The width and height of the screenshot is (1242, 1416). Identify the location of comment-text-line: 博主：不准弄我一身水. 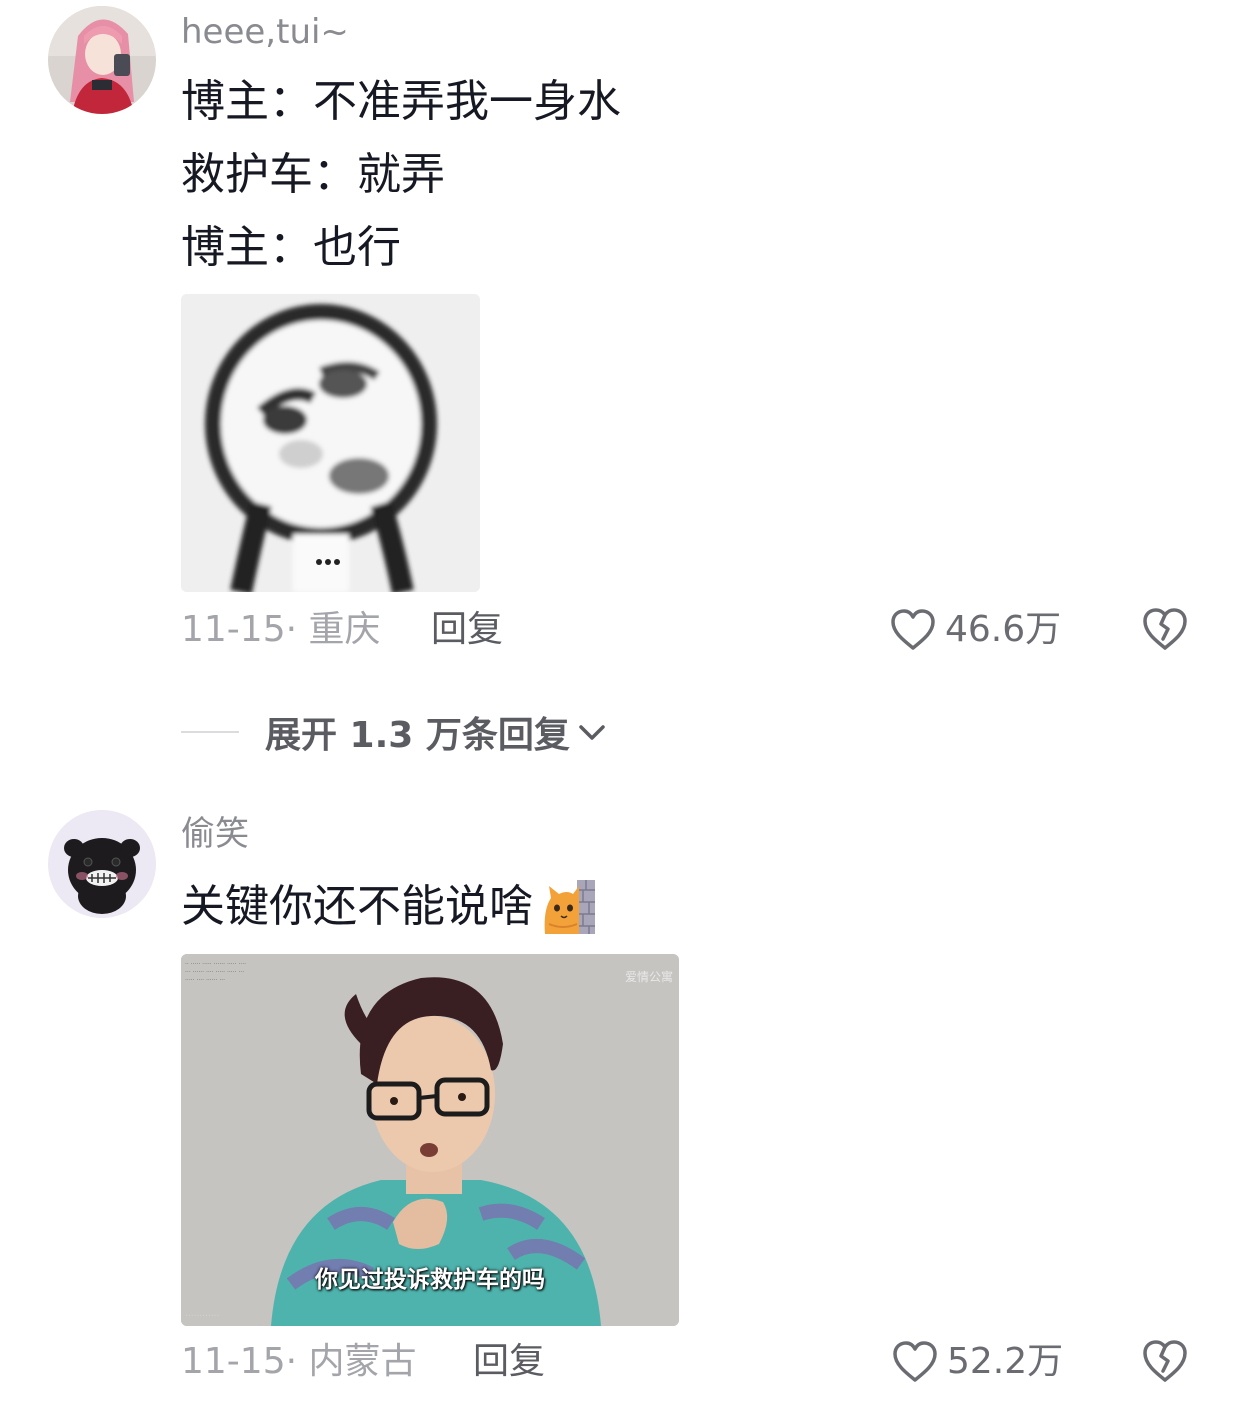
(401, 101).